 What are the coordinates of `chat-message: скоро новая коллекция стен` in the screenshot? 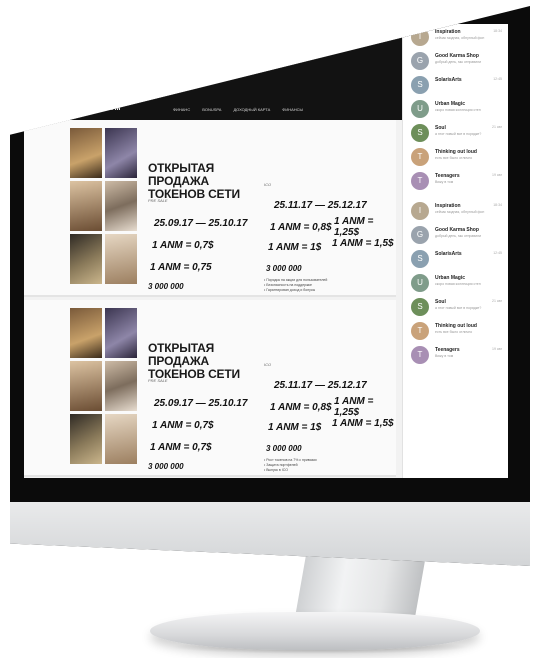 It's located at (458, 110).